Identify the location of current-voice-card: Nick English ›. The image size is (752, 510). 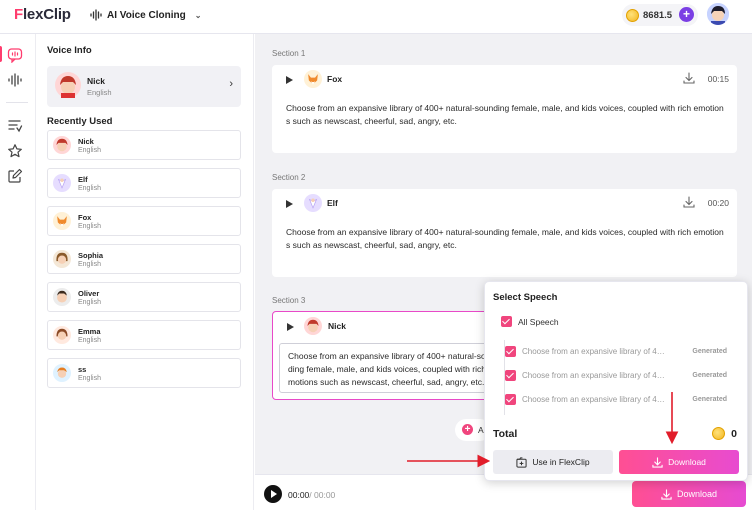
(144, 86).